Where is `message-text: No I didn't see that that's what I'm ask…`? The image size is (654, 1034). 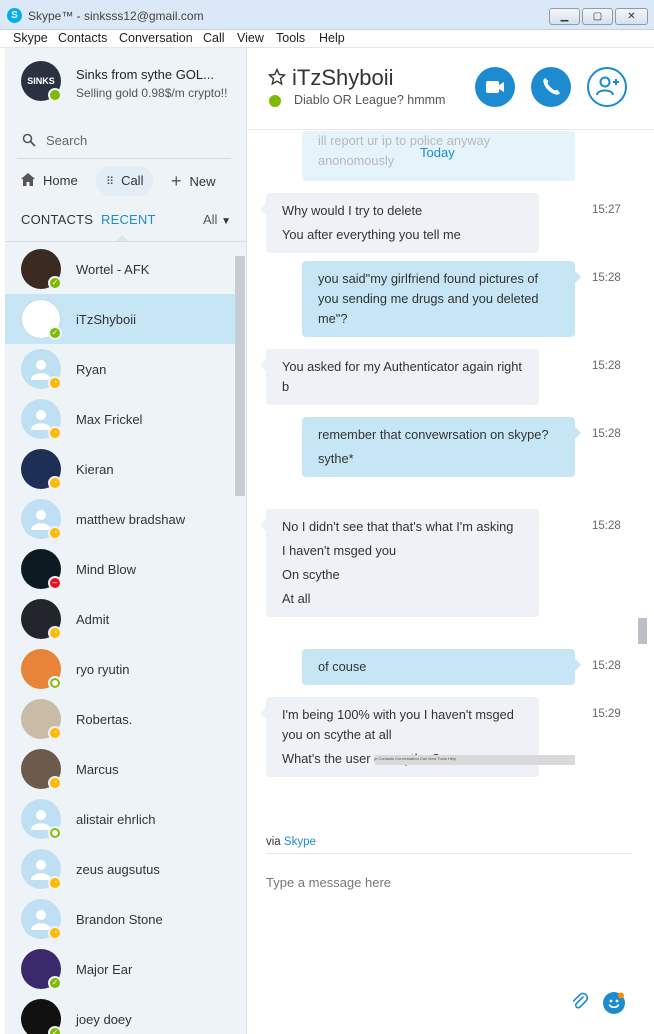
message-text: No I didn't see that that's what I'm ask… is located at coordinates (398, 526).